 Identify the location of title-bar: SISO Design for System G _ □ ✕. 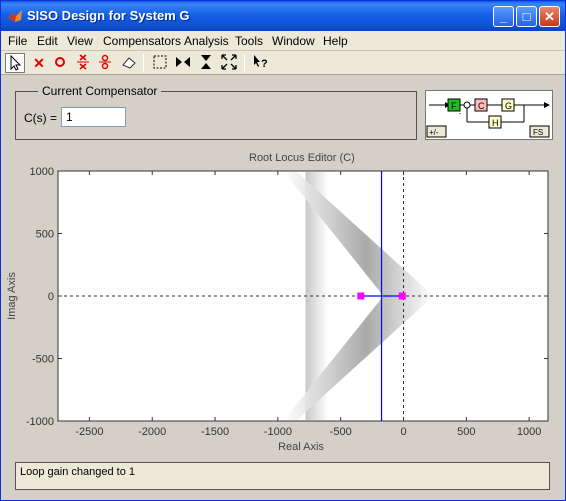
(283, 16).